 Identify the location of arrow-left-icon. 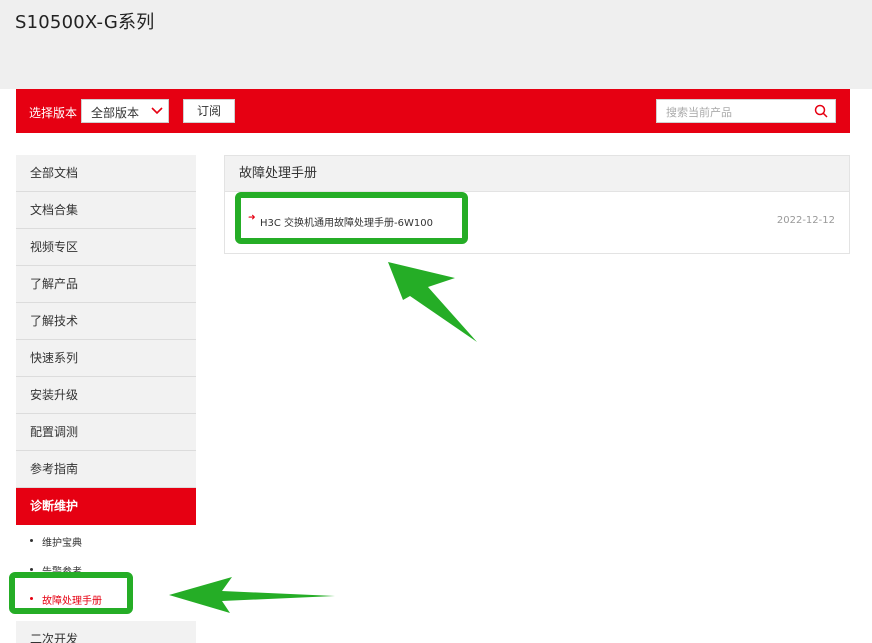
(252, 595).